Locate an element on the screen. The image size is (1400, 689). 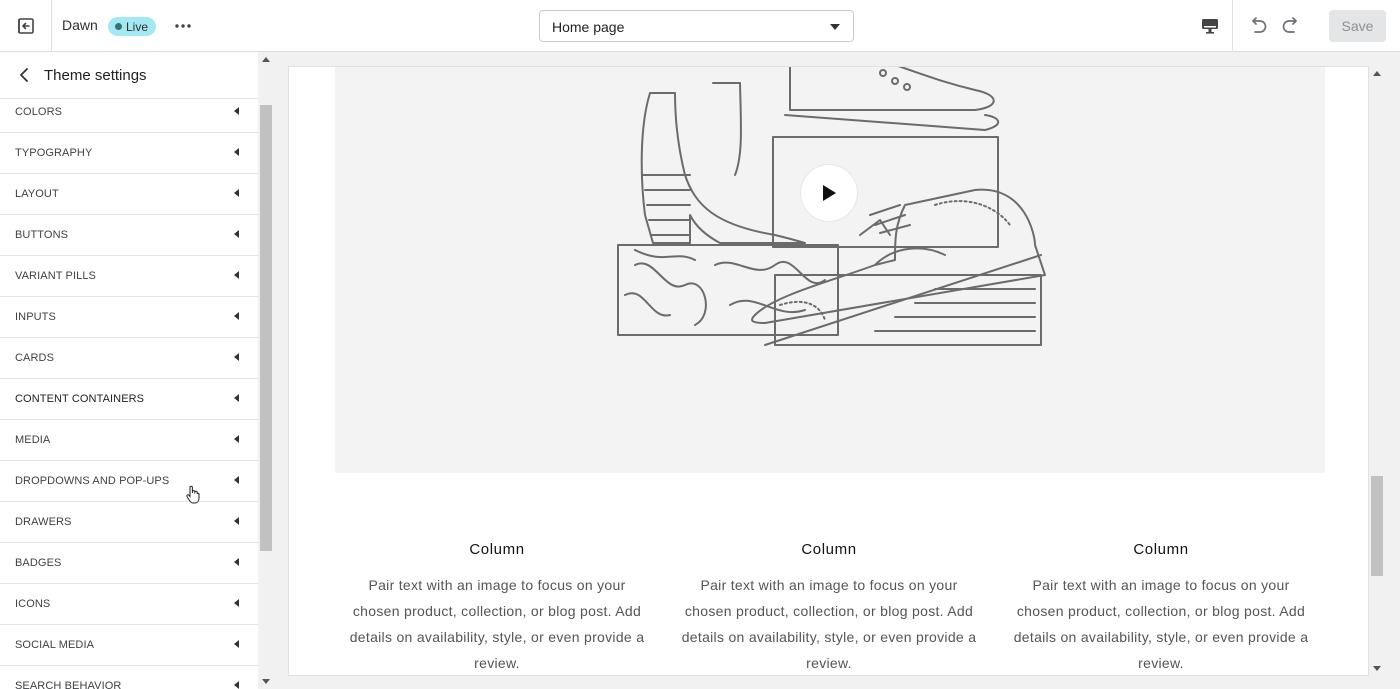
sidebar-scrollbar-thumb is located at coordinates (266, 328).